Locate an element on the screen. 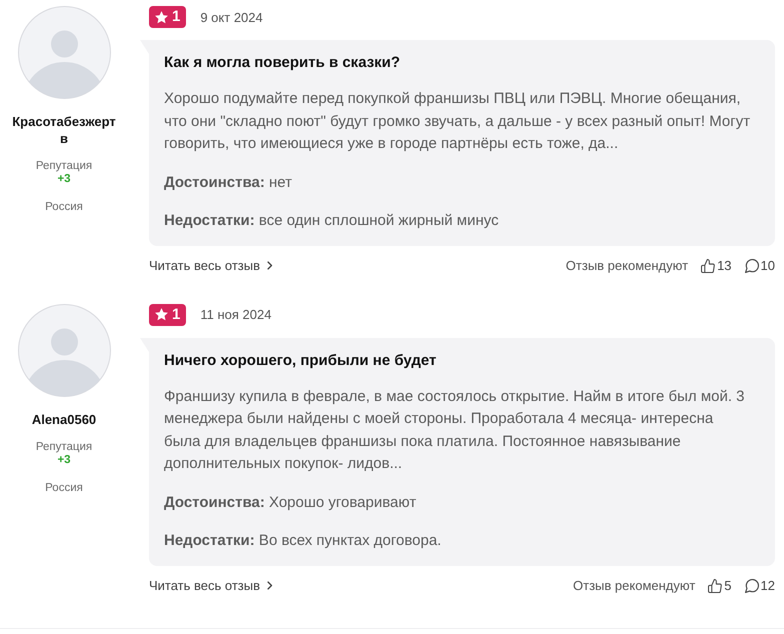  cons-text: Недостатки: все один сплошной жирный минус is located at coordinates (332, 220).